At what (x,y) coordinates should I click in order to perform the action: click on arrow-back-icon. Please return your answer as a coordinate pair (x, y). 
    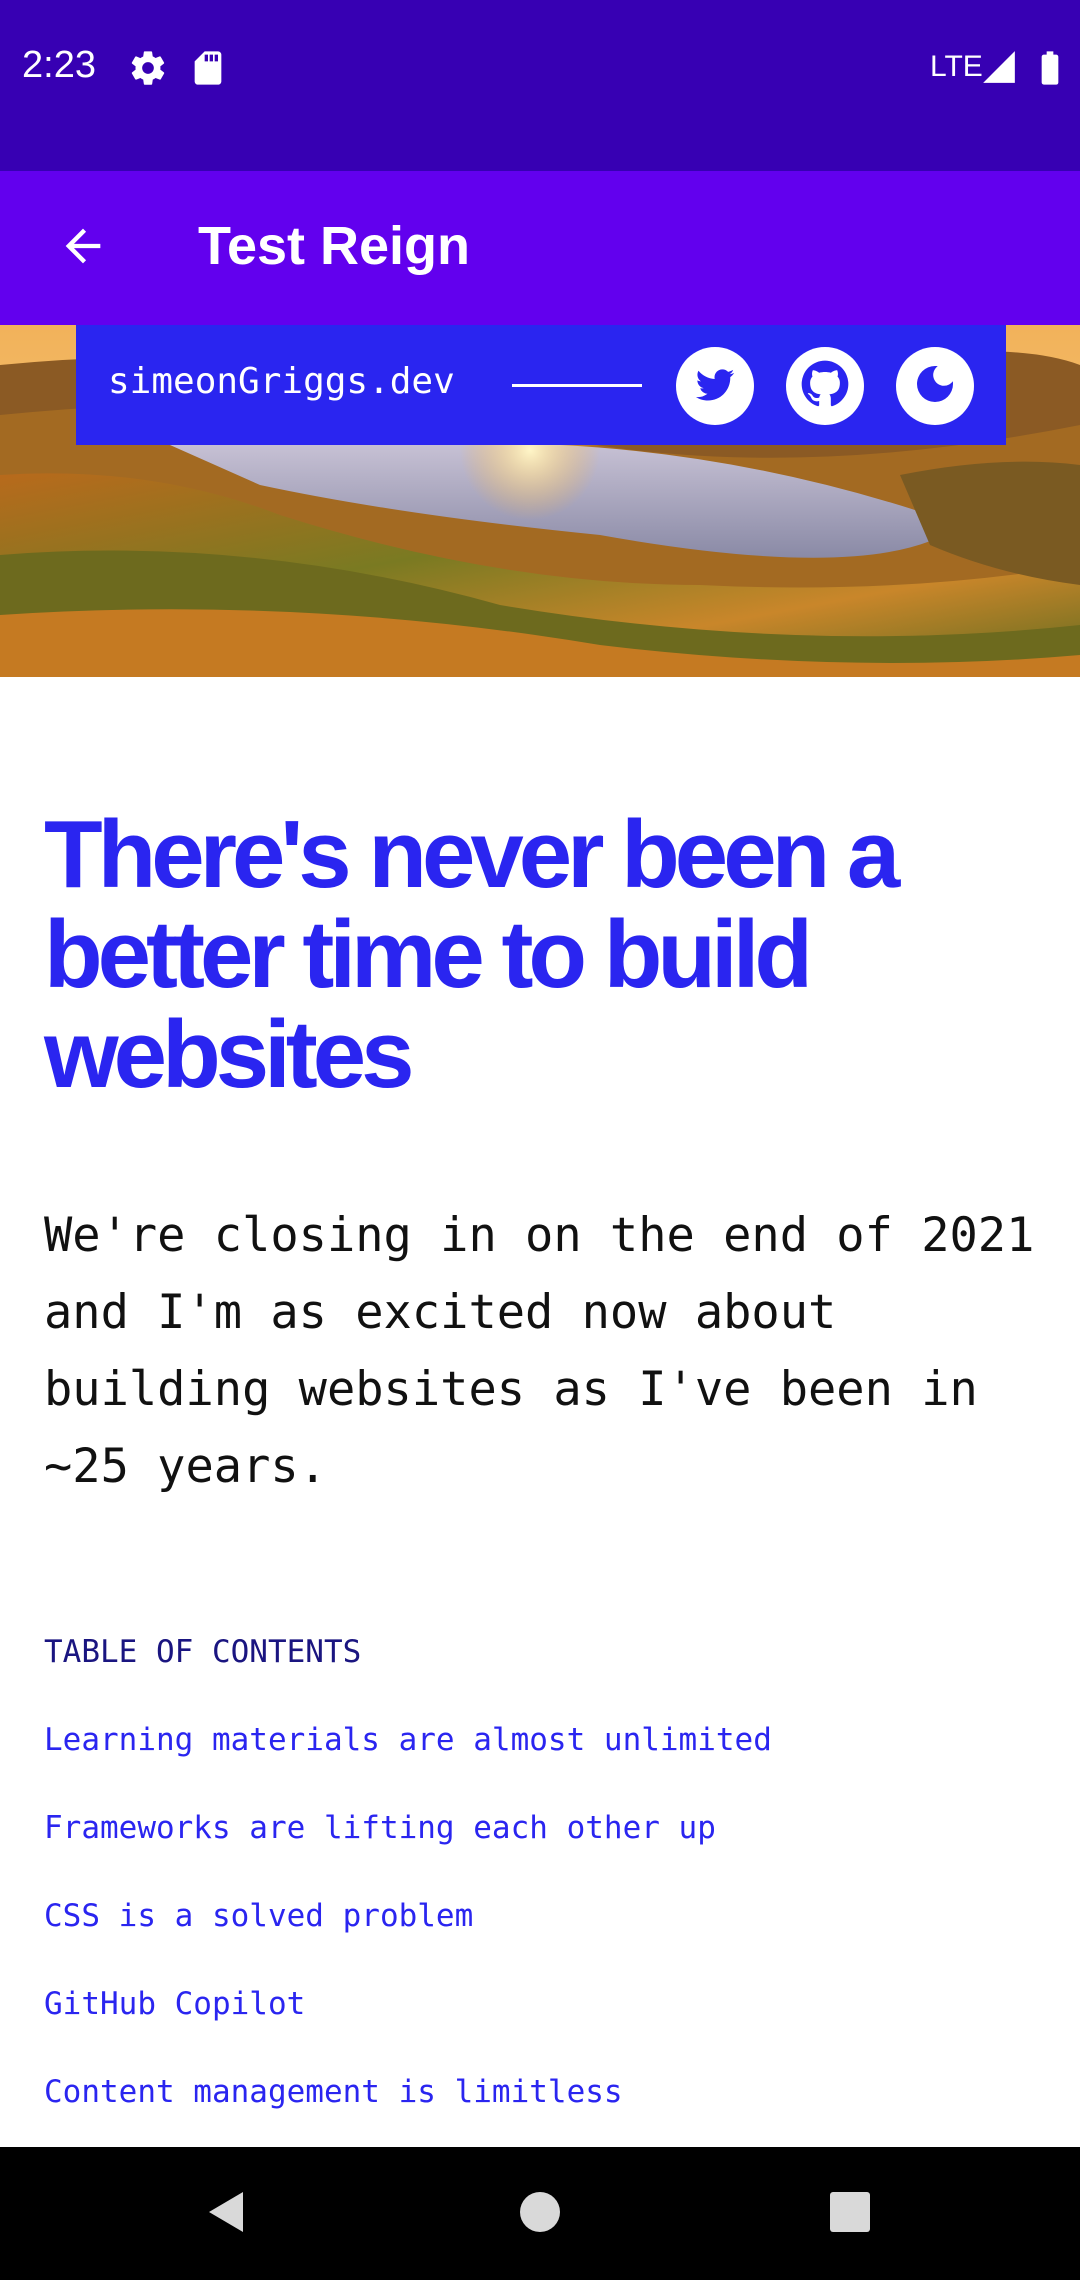
    Looking at the image, I should click on (83, 248).